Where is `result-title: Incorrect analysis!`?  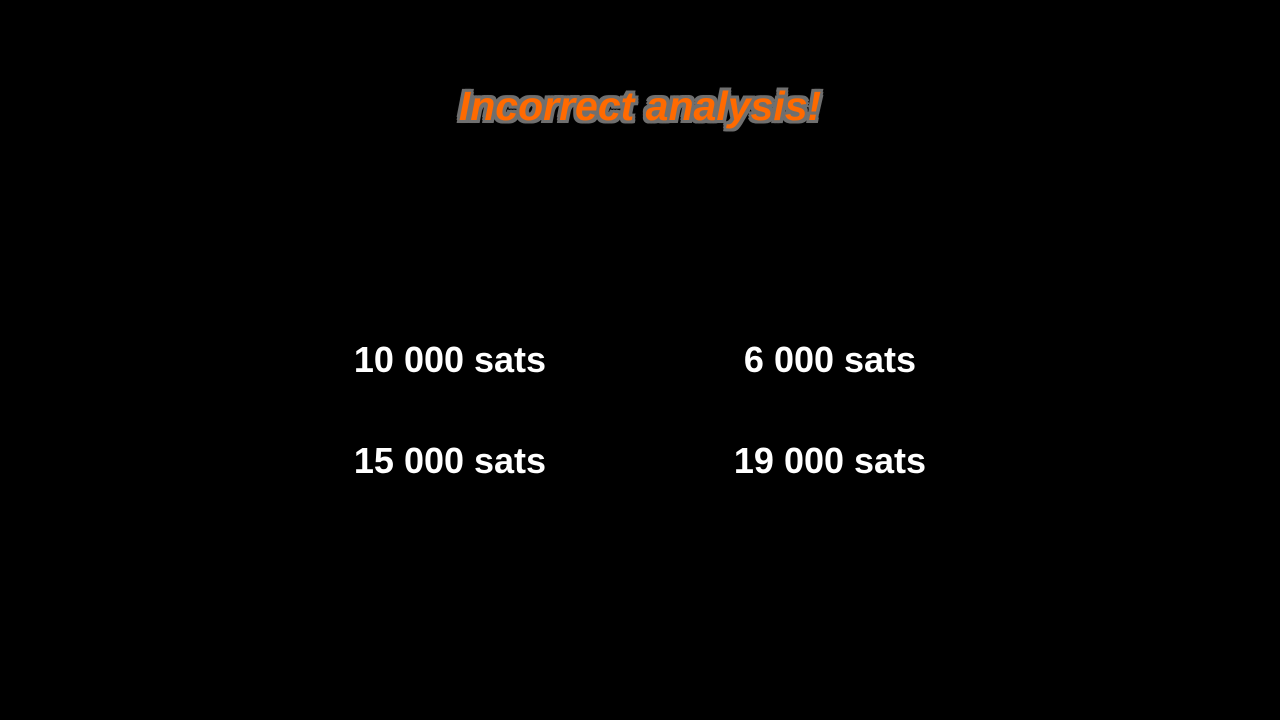 result-title: Incorrect analysis! is located at coordinates (640, 106).